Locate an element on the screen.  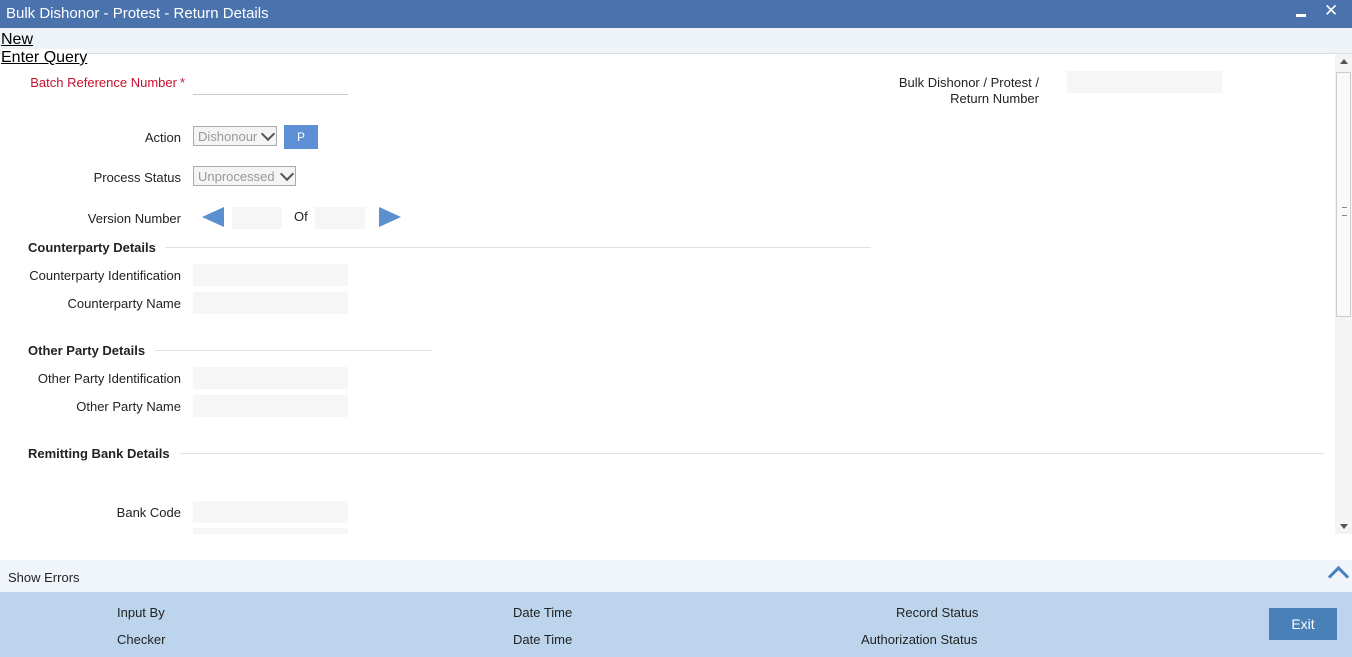
input-by-label: Input By is located at coordinates (141, 612).